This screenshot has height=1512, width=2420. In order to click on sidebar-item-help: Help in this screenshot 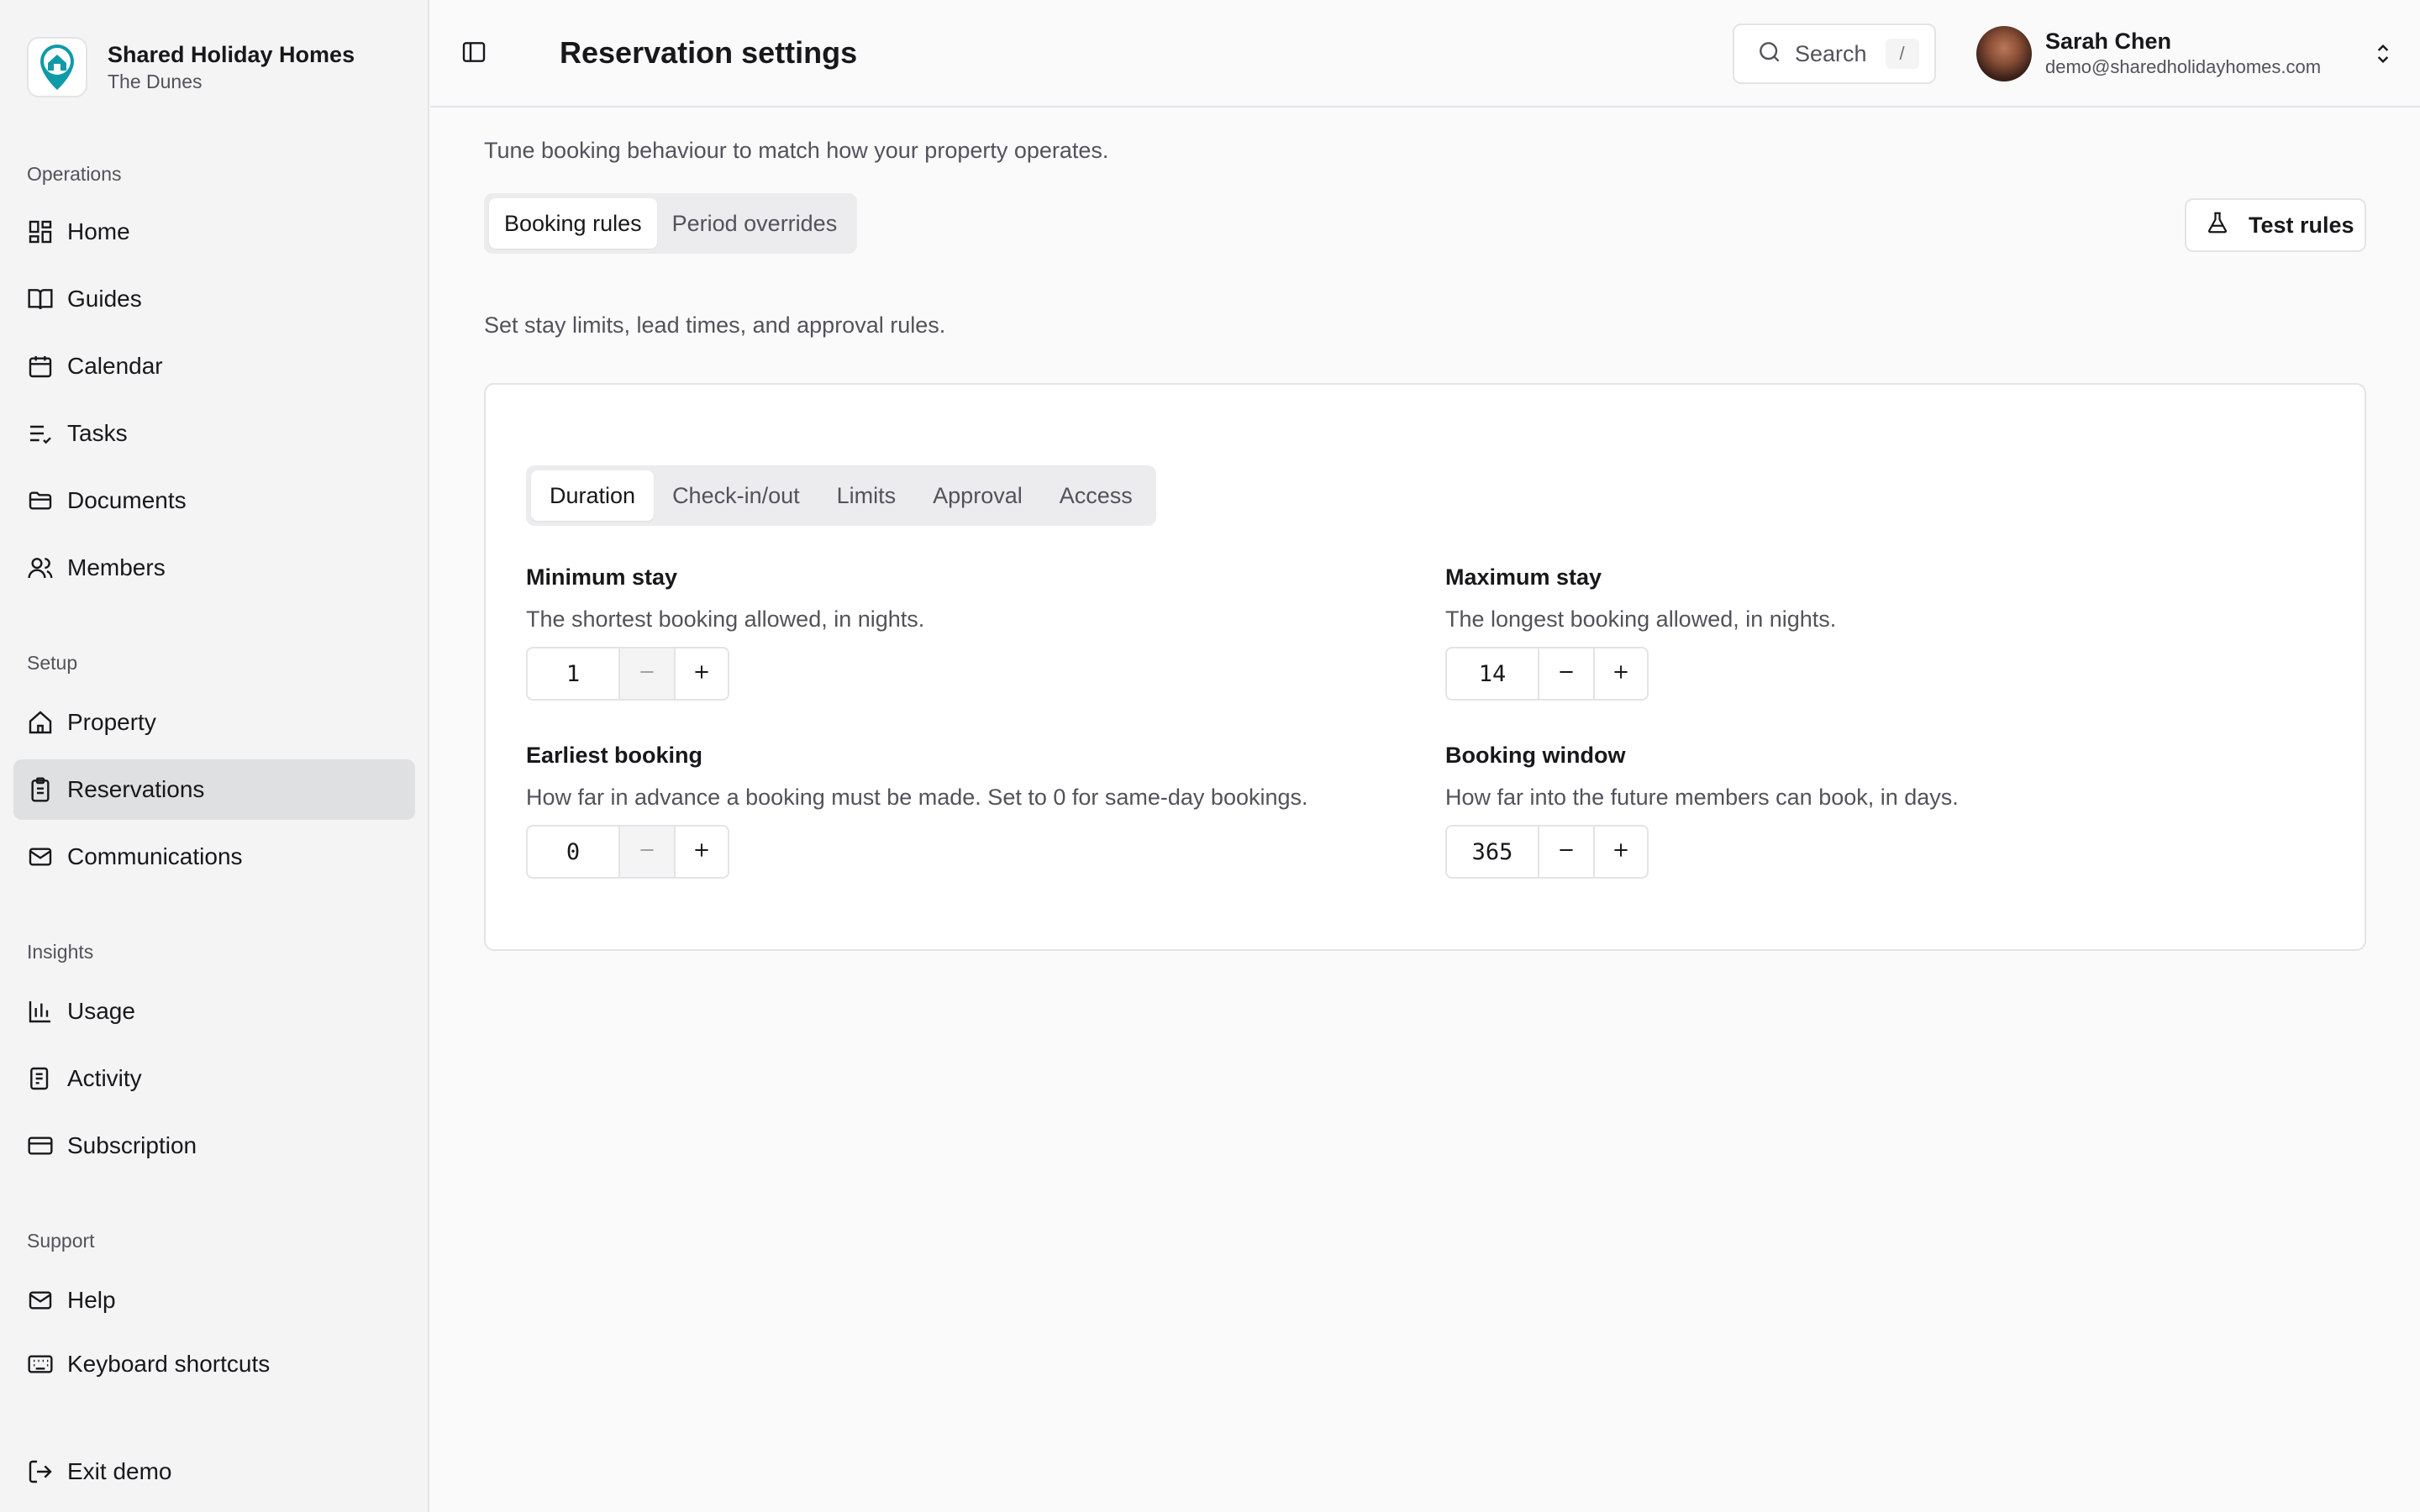, I will do `click(214, 1300)`.